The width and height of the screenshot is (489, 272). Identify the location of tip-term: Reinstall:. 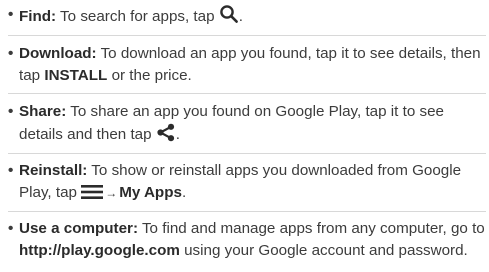
(53, 170).